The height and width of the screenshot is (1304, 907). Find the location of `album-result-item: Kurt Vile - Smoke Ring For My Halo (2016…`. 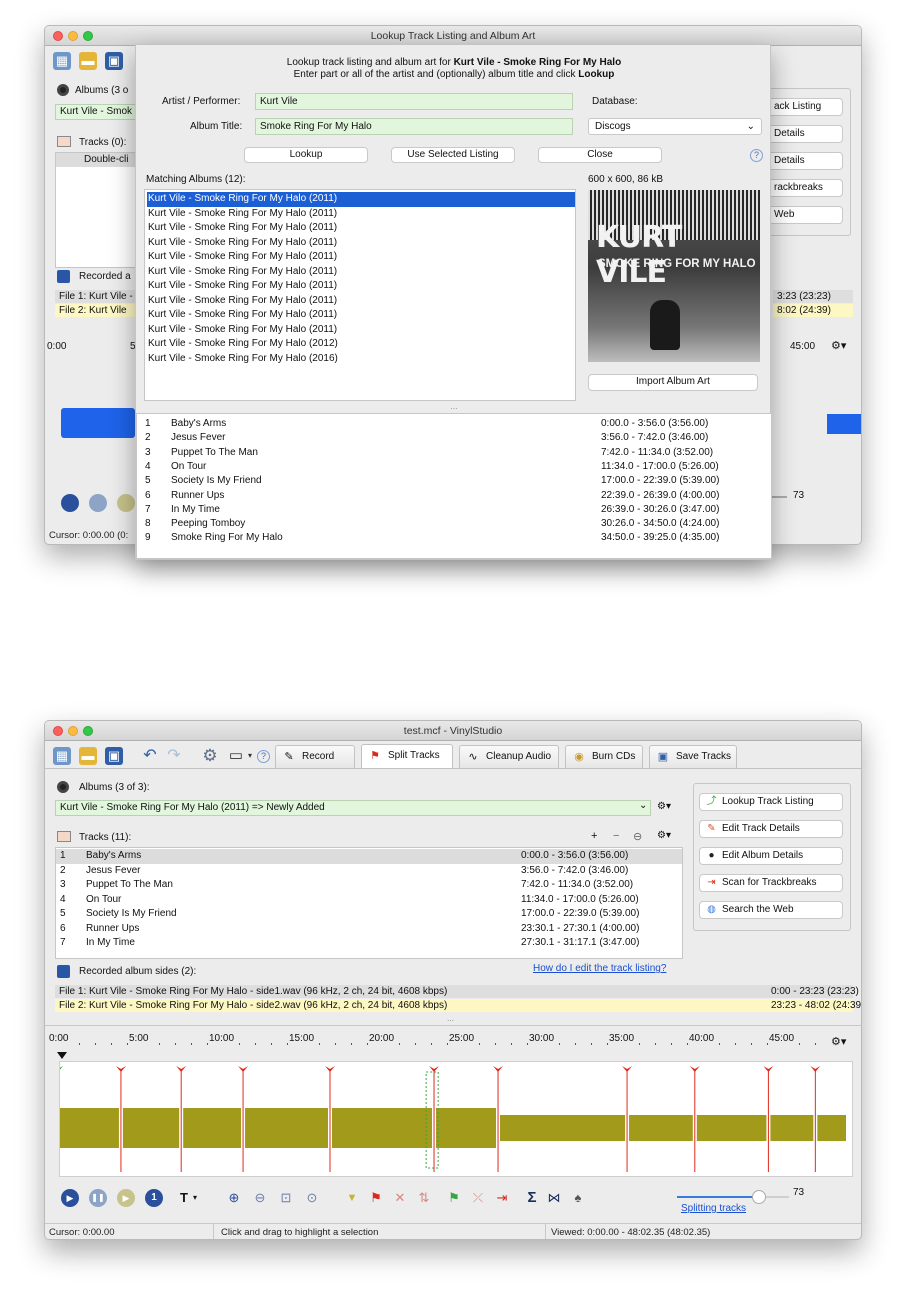

album-result-item: Kurt Vile - Smoke Ring For My Halo (2016… is located at coordinates (361, 359).